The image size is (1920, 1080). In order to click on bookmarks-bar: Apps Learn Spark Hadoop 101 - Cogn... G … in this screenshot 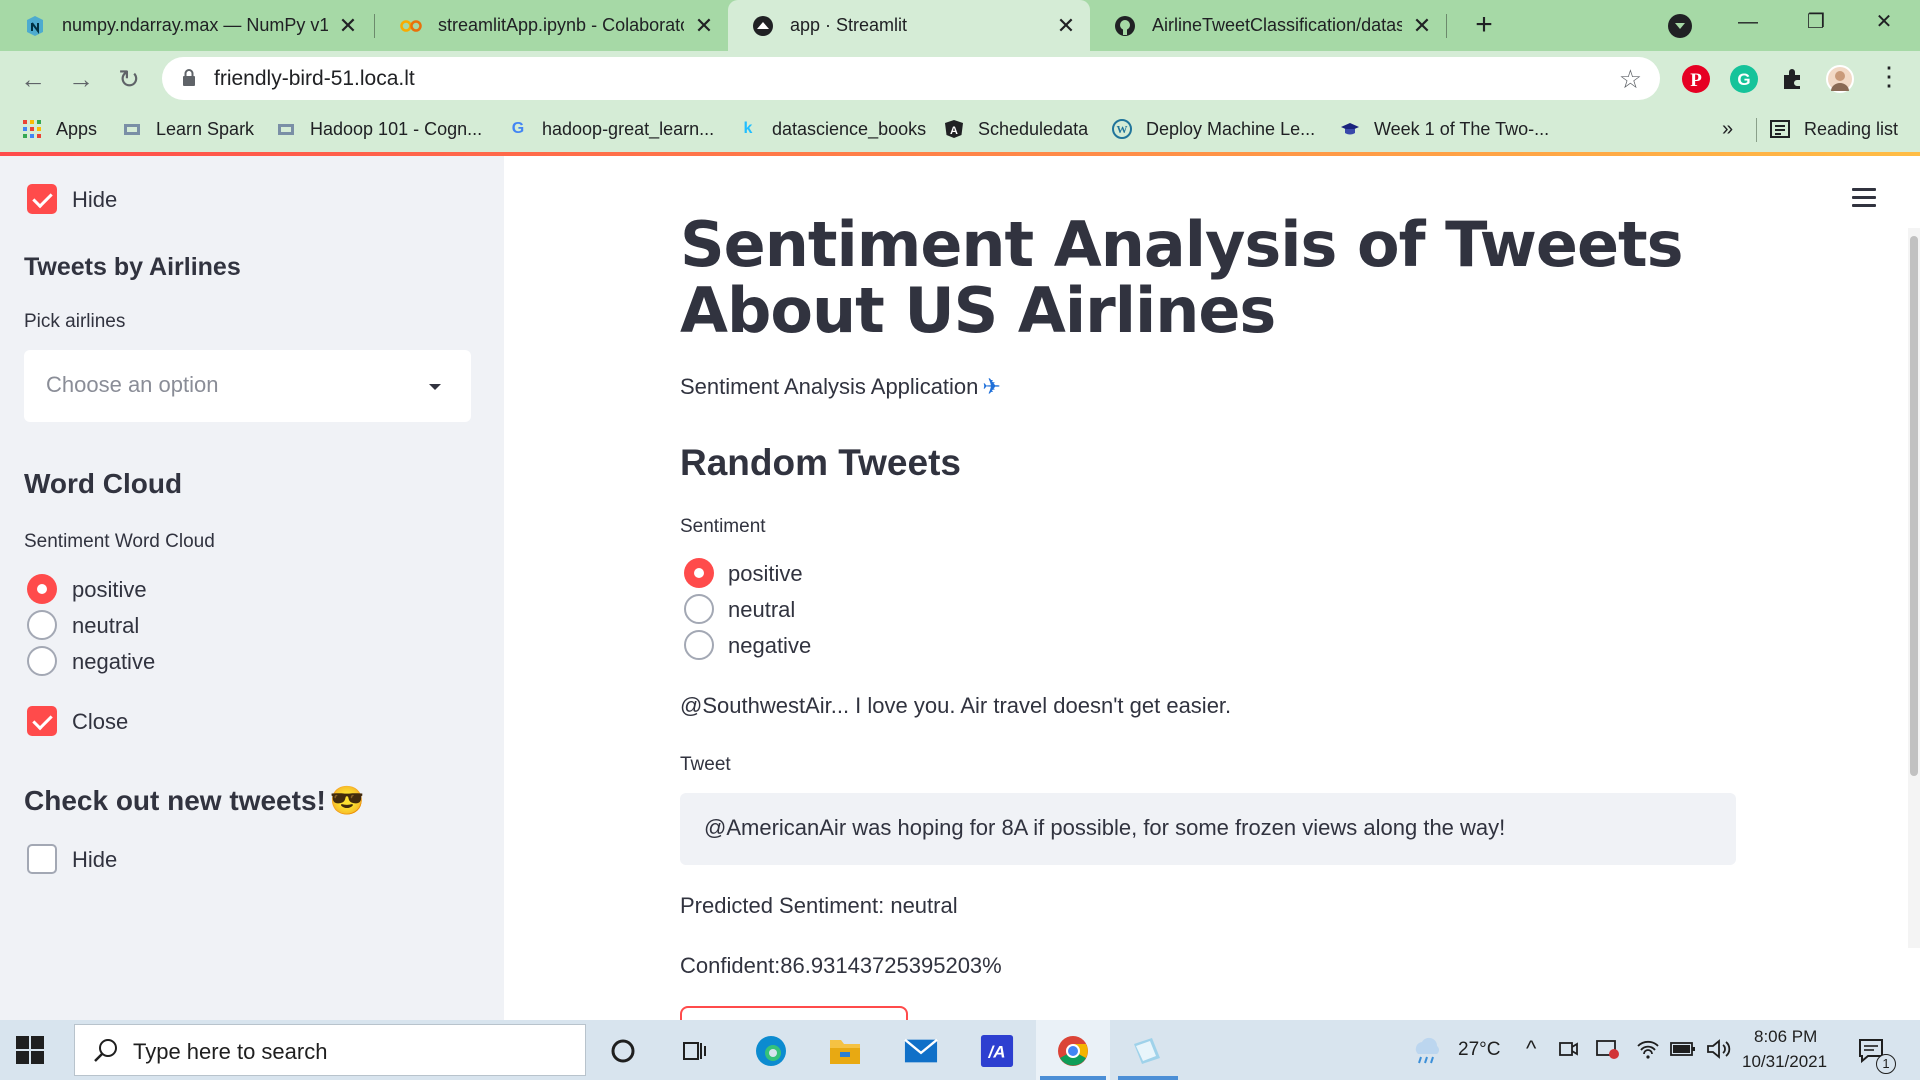, I will do `click(960, 129)`.